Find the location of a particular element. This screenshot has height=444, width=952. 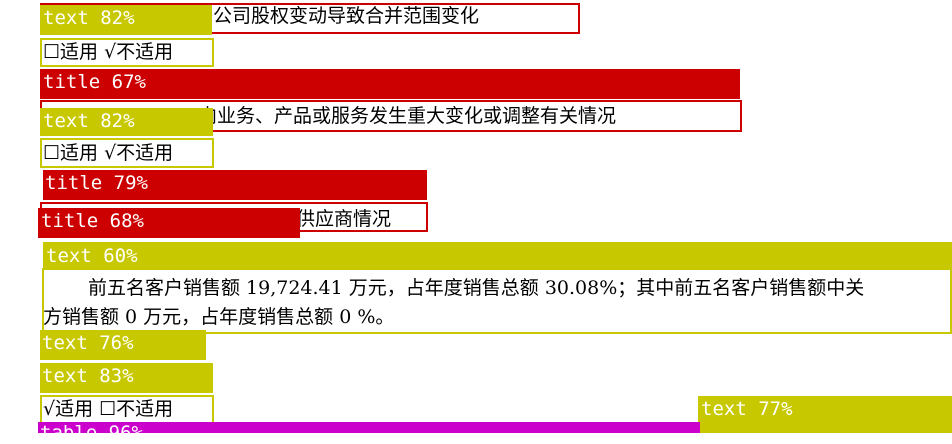

label-text-1: text 82% is located at coordinates (89, 18).